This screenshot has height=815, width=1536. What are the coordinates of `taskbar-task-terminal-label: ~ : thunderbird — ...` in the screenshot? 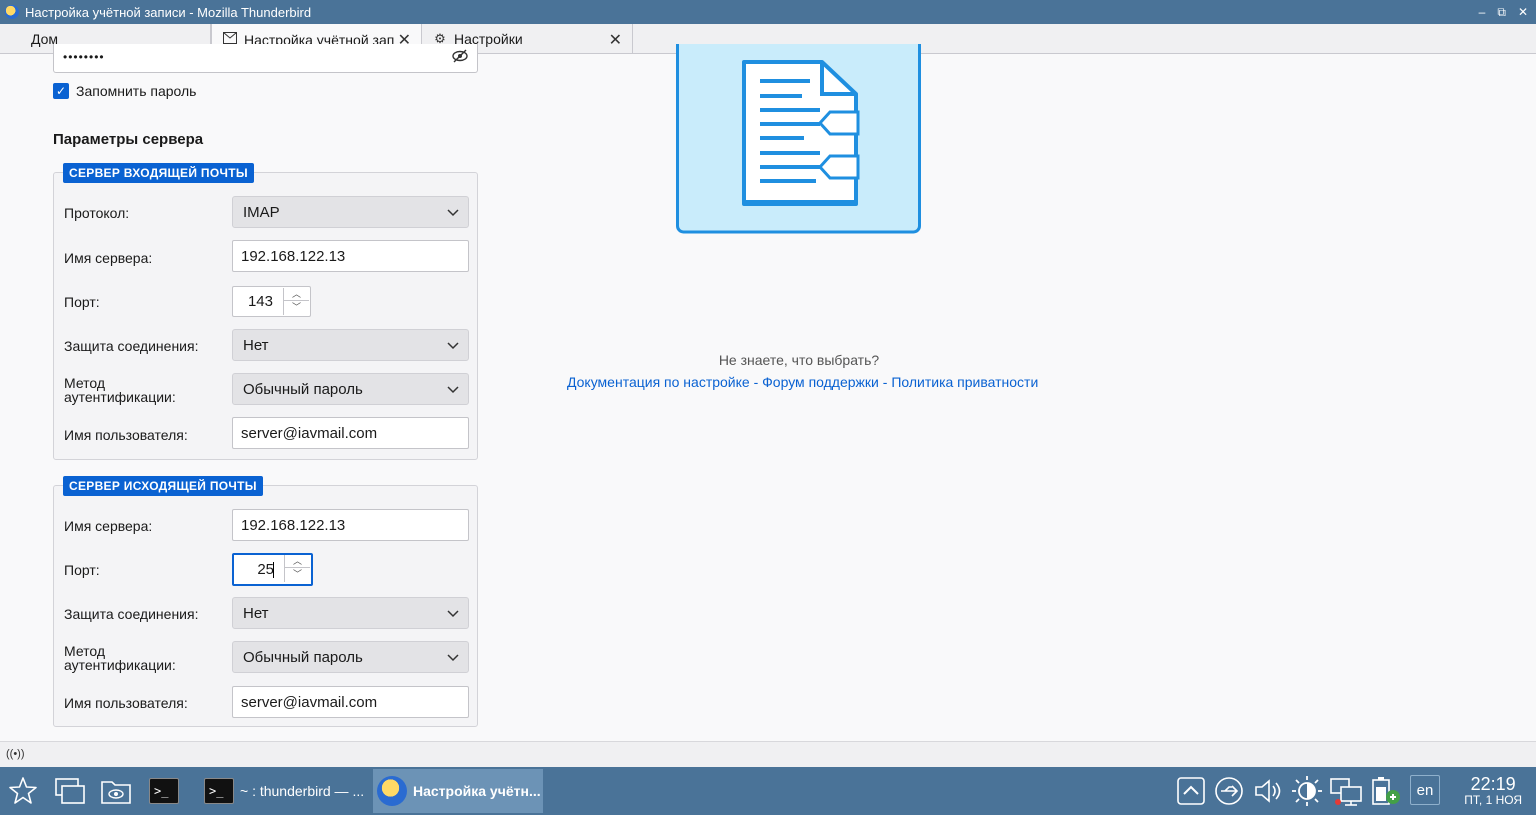 It's located at (302, 791).